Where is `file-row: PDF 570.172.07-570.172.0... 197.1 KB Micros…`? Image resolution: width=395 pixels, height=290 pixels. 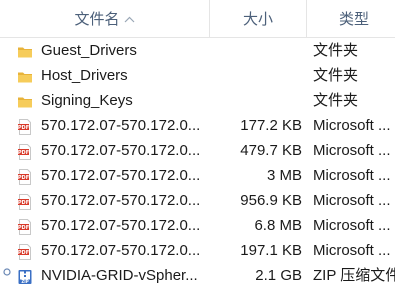
file-row: PDF 570.172.07-570.172.0... 197.1 KB Micros… is located at coordinates (197, 250).